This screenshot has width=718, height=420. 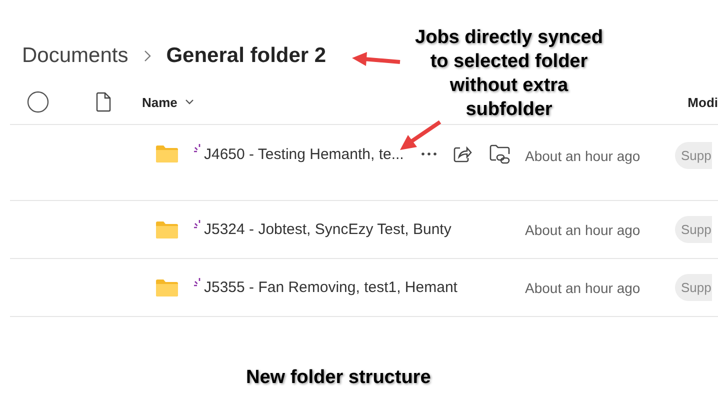 What do you see at coordinates (338, 378) in the screenshot?
I see `caption: New folder structure` at bounding box center [338, 378].